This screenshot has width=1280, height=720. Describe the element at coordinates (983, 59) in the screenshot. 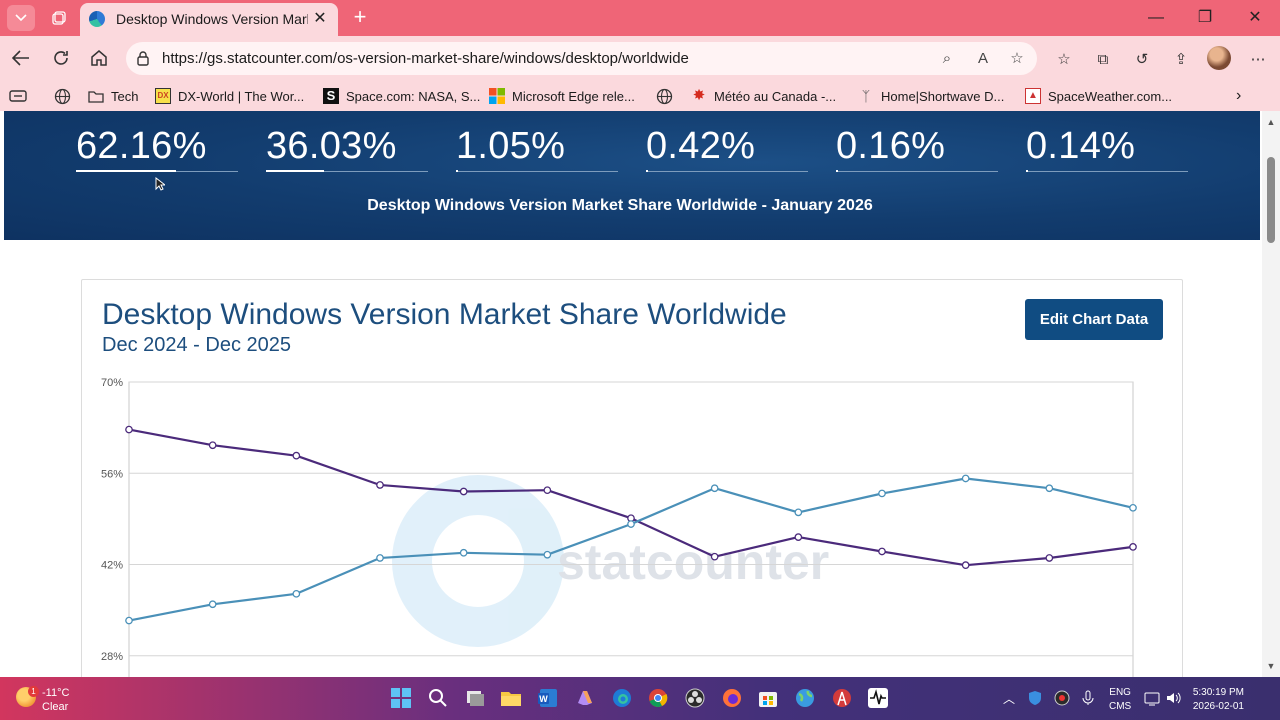

I see `read-aloud-icon: A` at that location.